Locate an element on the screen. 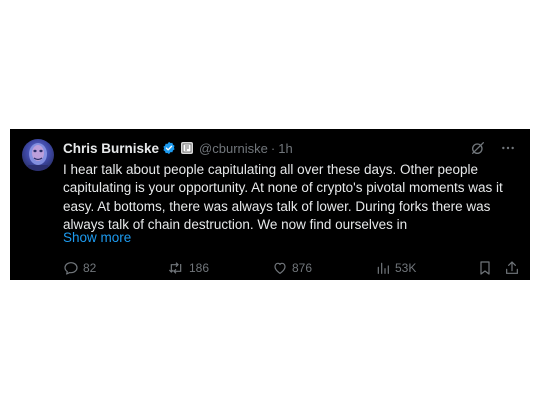 The image size is (540, 405). tweet-action-bar: 82 186 876 53K is located at coordinates (291, 268).